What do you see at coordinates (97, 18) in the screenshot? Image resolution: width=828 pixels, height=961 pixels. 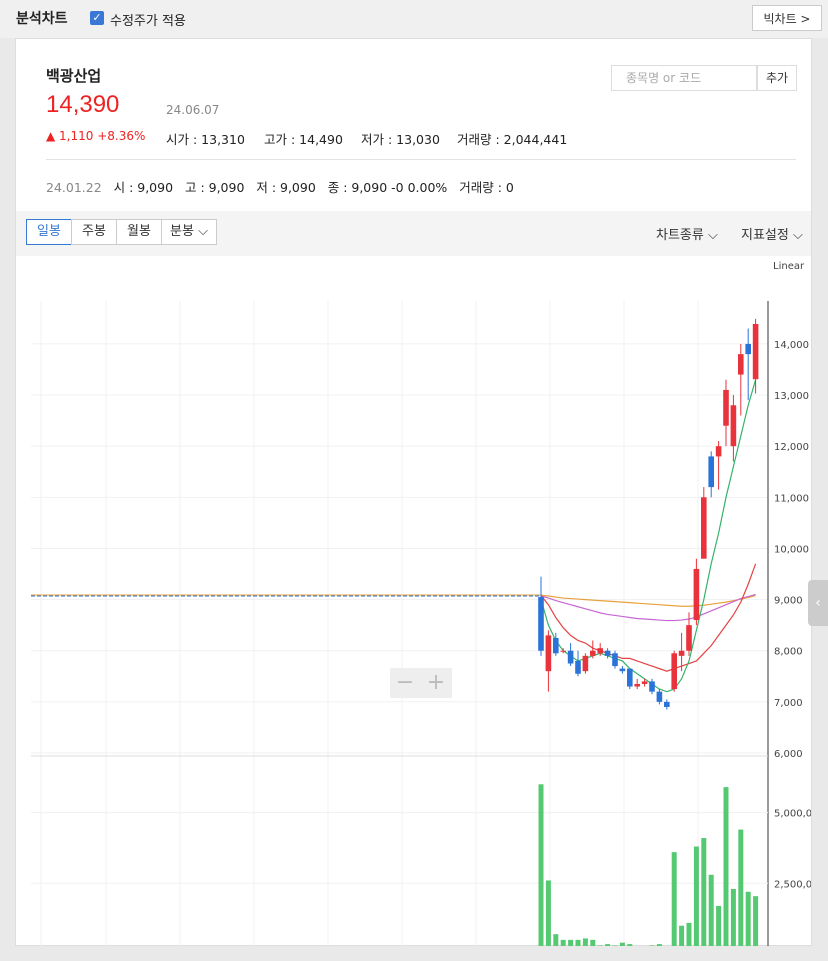 I see `adjusted-price-checkbox: ✓` at bounding box center [97, 18].